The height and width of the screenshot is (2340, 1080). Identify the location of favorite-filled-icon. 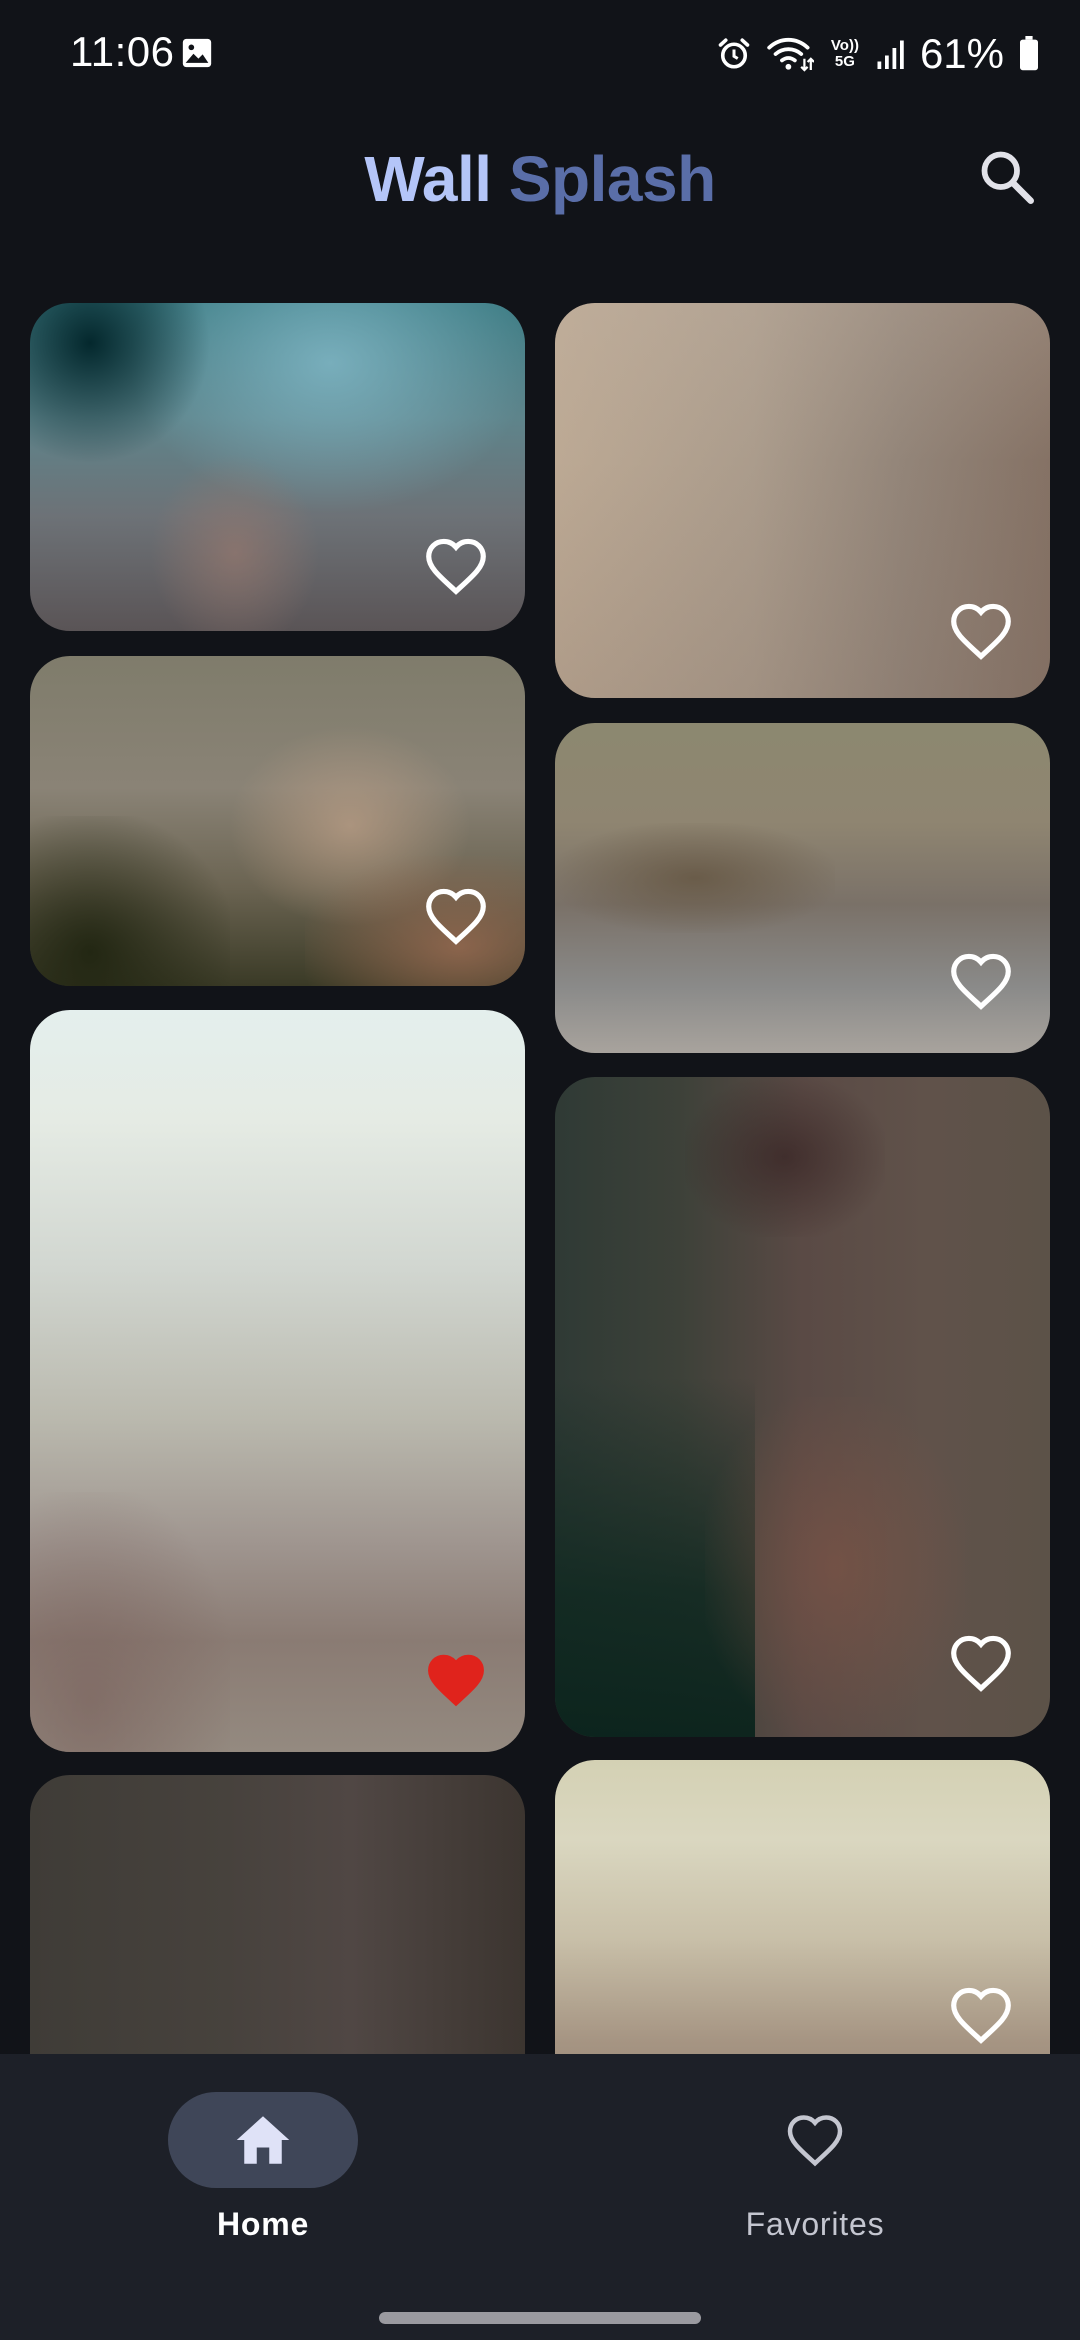
(456, 1680).